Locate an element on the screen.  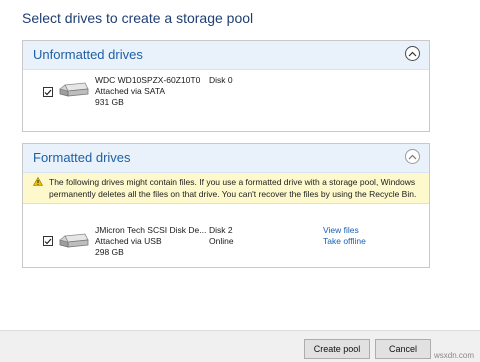
drive-size: 931 GB is located at coordinates (109, 102).